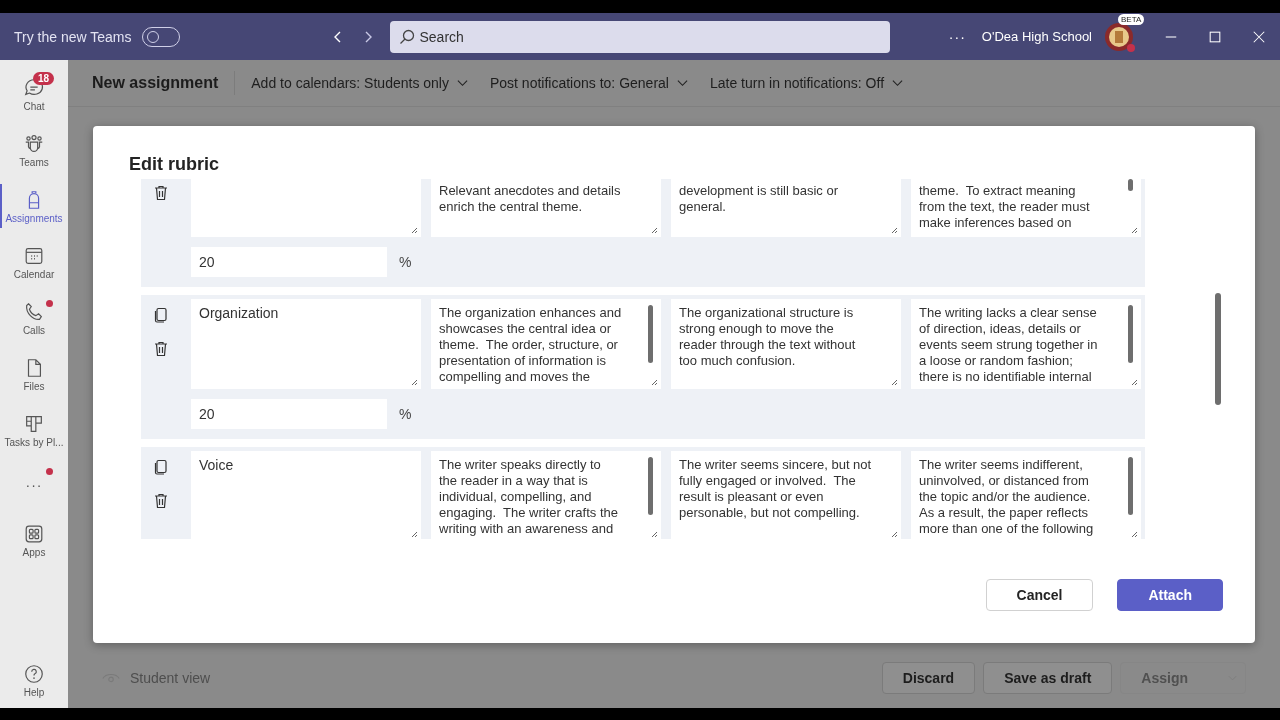 This screenshot has height=720, width=1280. What do you see at coordinates (34, 485) in the screenshot?
I see `sidebar-item: ···` at bounding box center [34, 485].